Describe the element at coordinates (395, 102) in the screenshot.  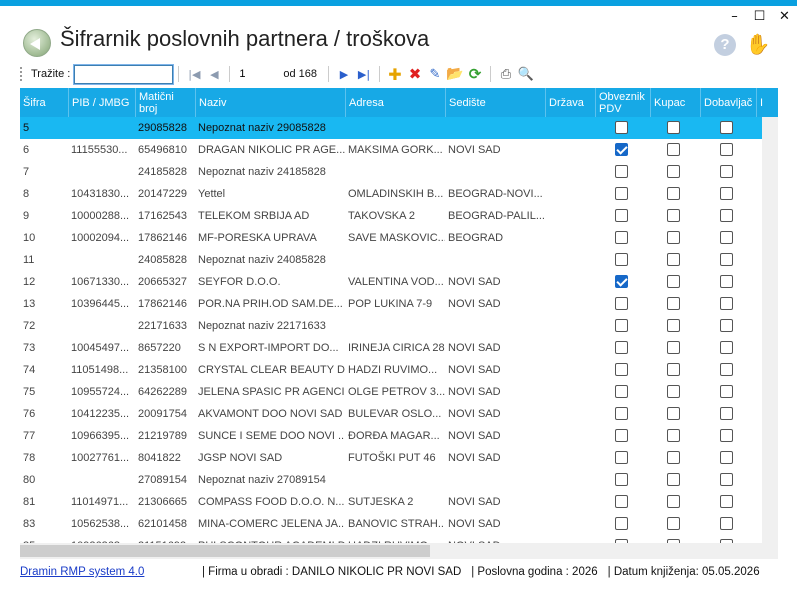
I see `column-header-adresa: Adresa` at that location.